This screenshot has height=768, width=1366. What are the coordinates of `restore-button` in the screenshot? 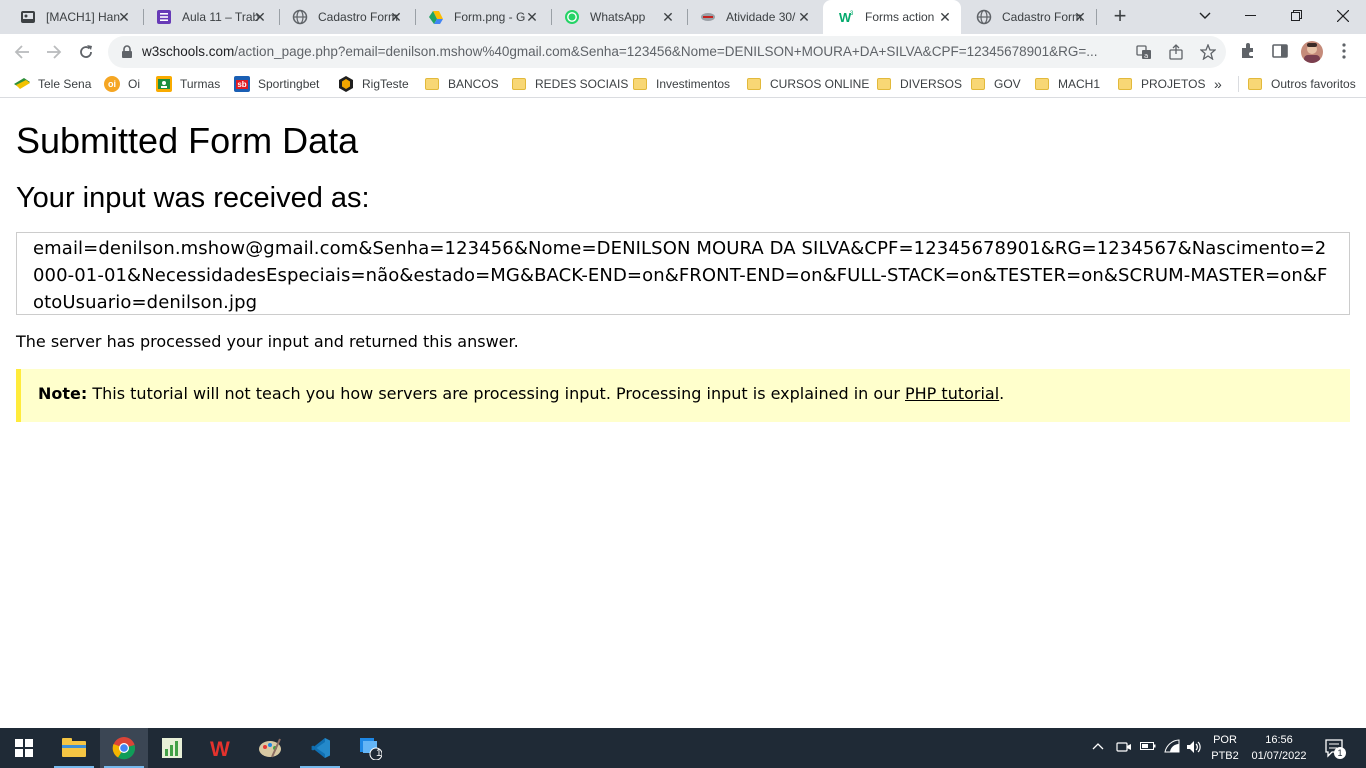 It's located at (1297, 16).